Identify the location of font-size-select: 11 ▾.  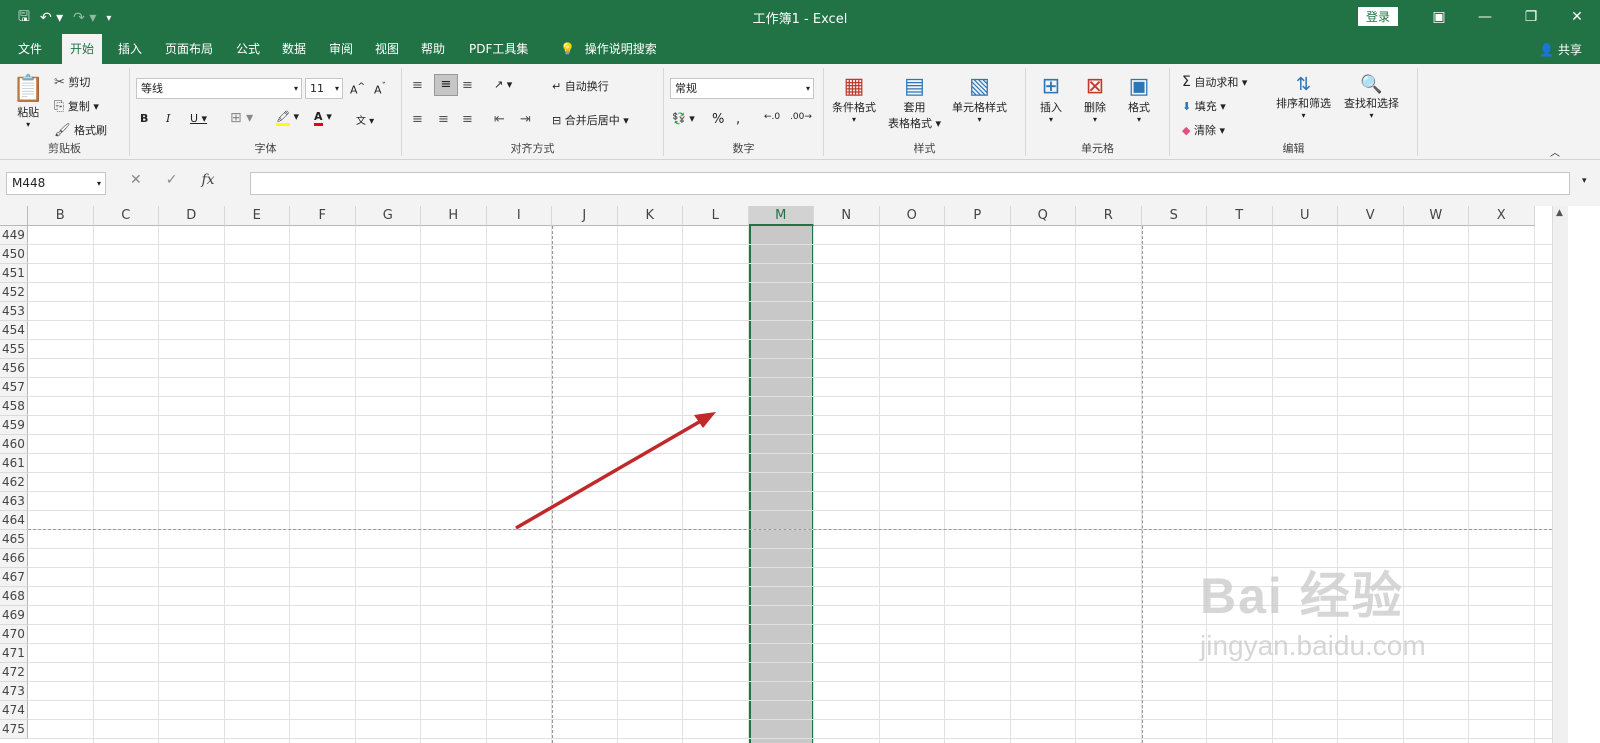
(324, 88).